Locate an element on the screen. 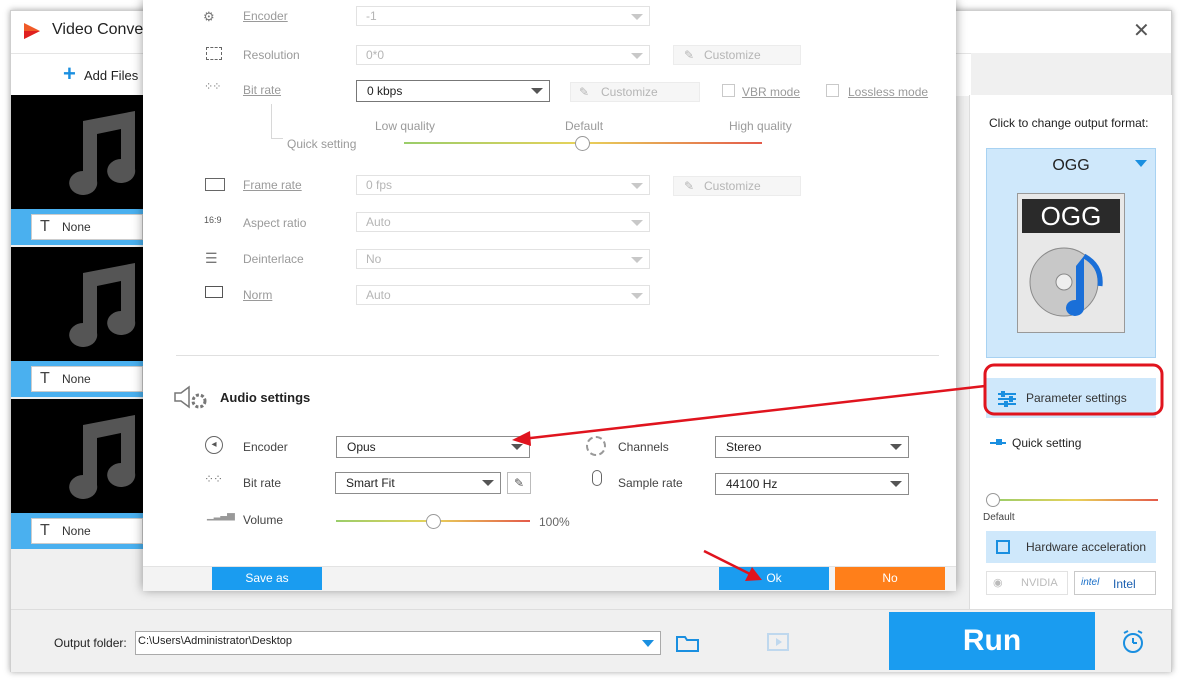 The width and height of the screenshot is (1180, 680). channels-value: Stereo is located at coordinates (744, 447).